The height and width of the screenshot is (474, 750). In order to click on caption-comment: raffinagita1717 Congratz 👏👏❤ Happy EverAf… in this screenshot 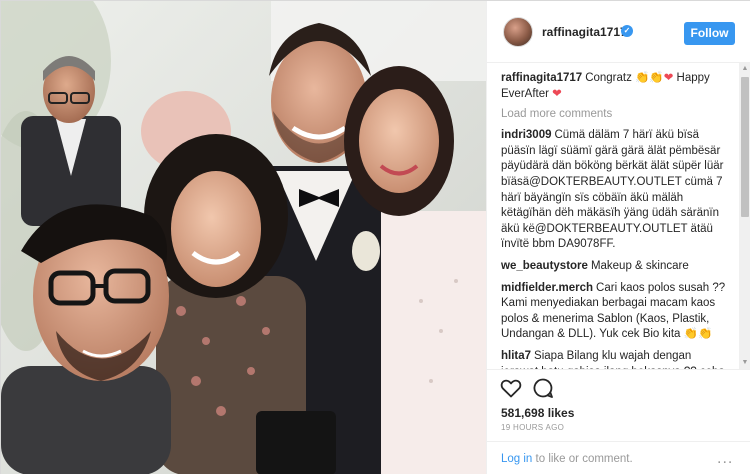, I will do `click(614, 86)`.